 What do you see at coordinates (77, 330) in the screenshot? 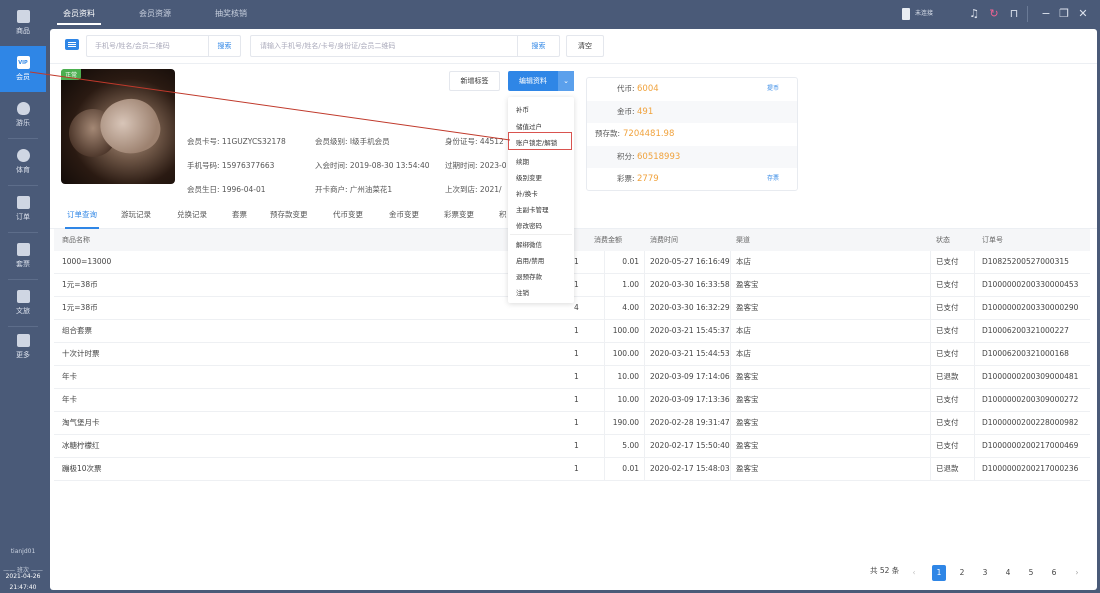
I see `cell-name: 组合套票` at bounding box center [77, 330].